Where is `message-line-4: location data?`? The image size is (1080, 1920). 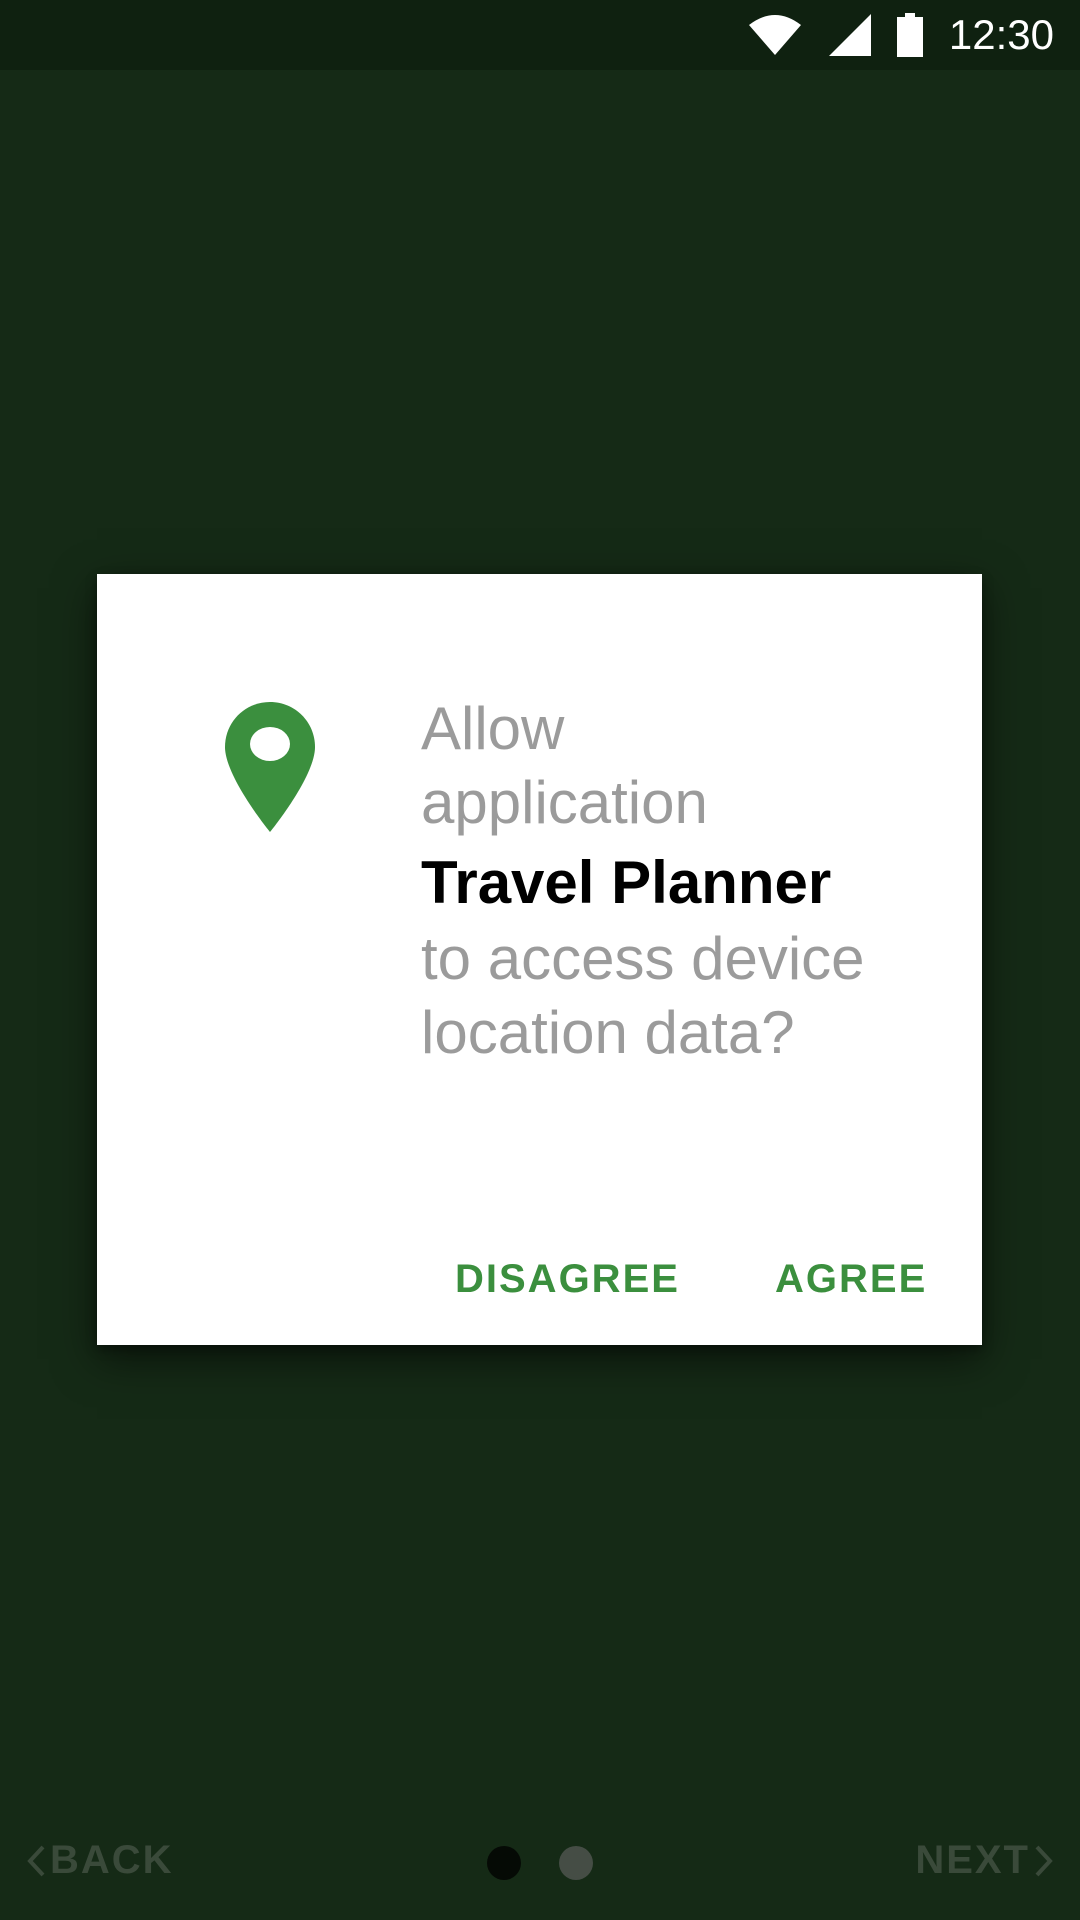
message-line-4: location data? is located at coordinates (608, 1032).